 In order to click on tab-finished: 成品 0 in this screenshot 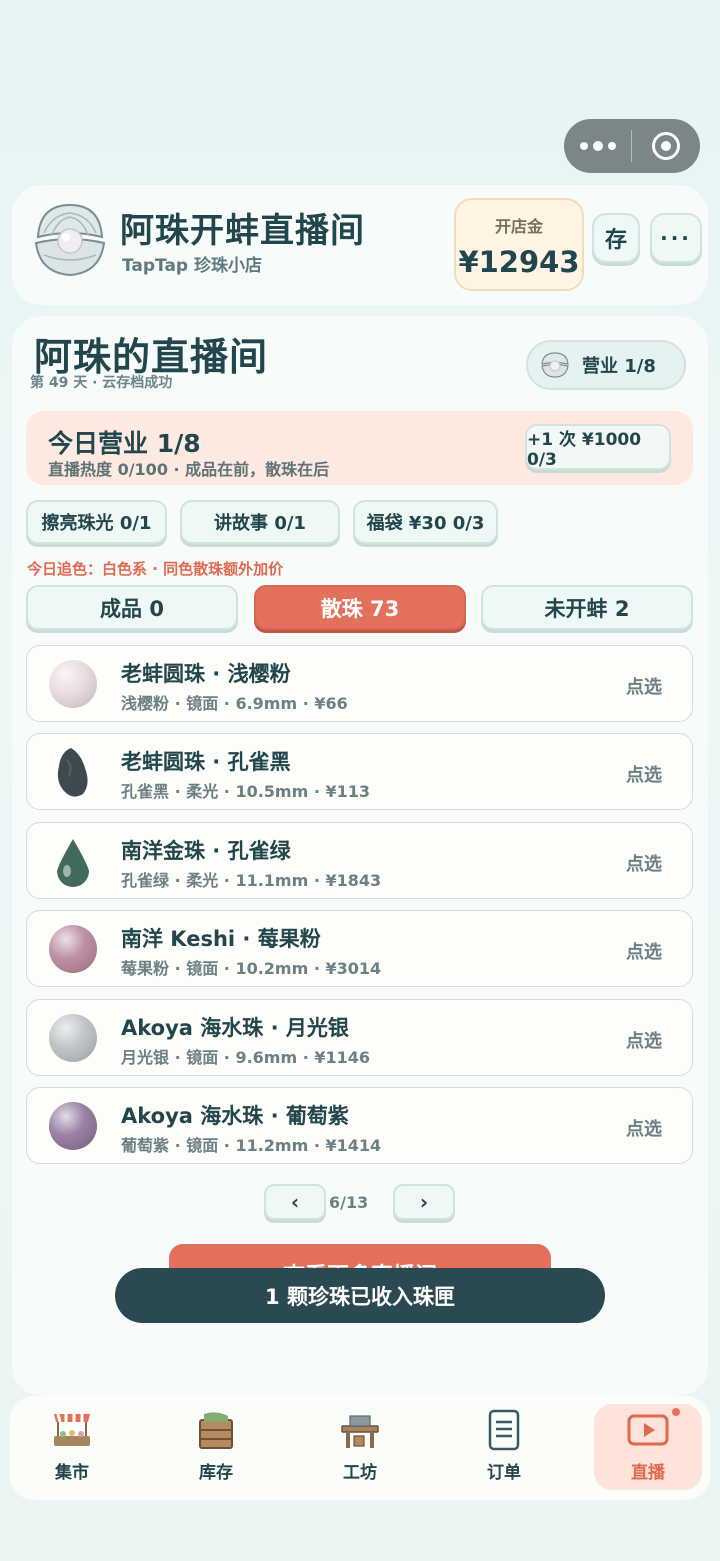, I will do `click(132, 607)`.